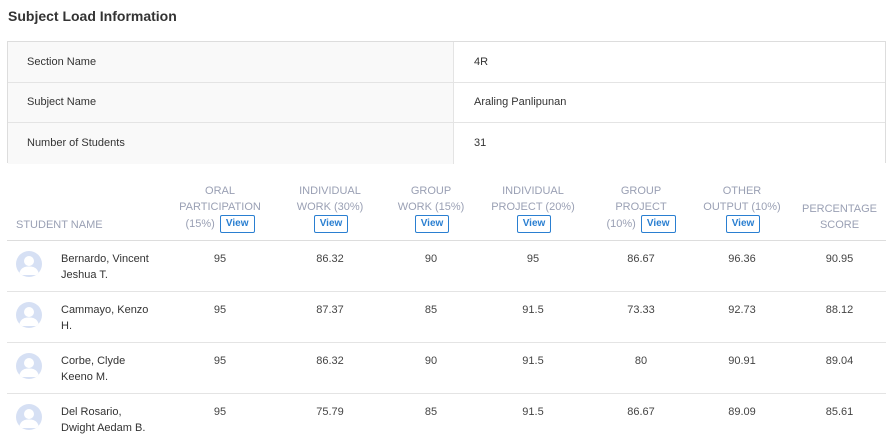  I want to click on column-individual-work: INDIVIDUAL WORK (30%) View, so click(330, 209).